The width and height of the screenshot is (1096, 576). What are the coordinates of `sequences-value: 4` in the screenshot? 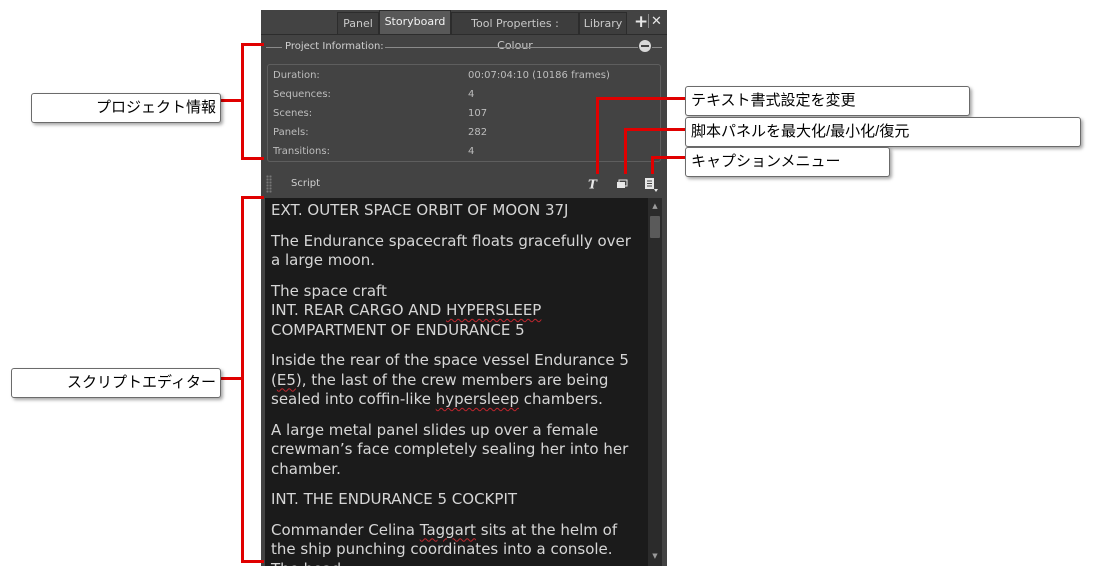 It's located at (471, 94).